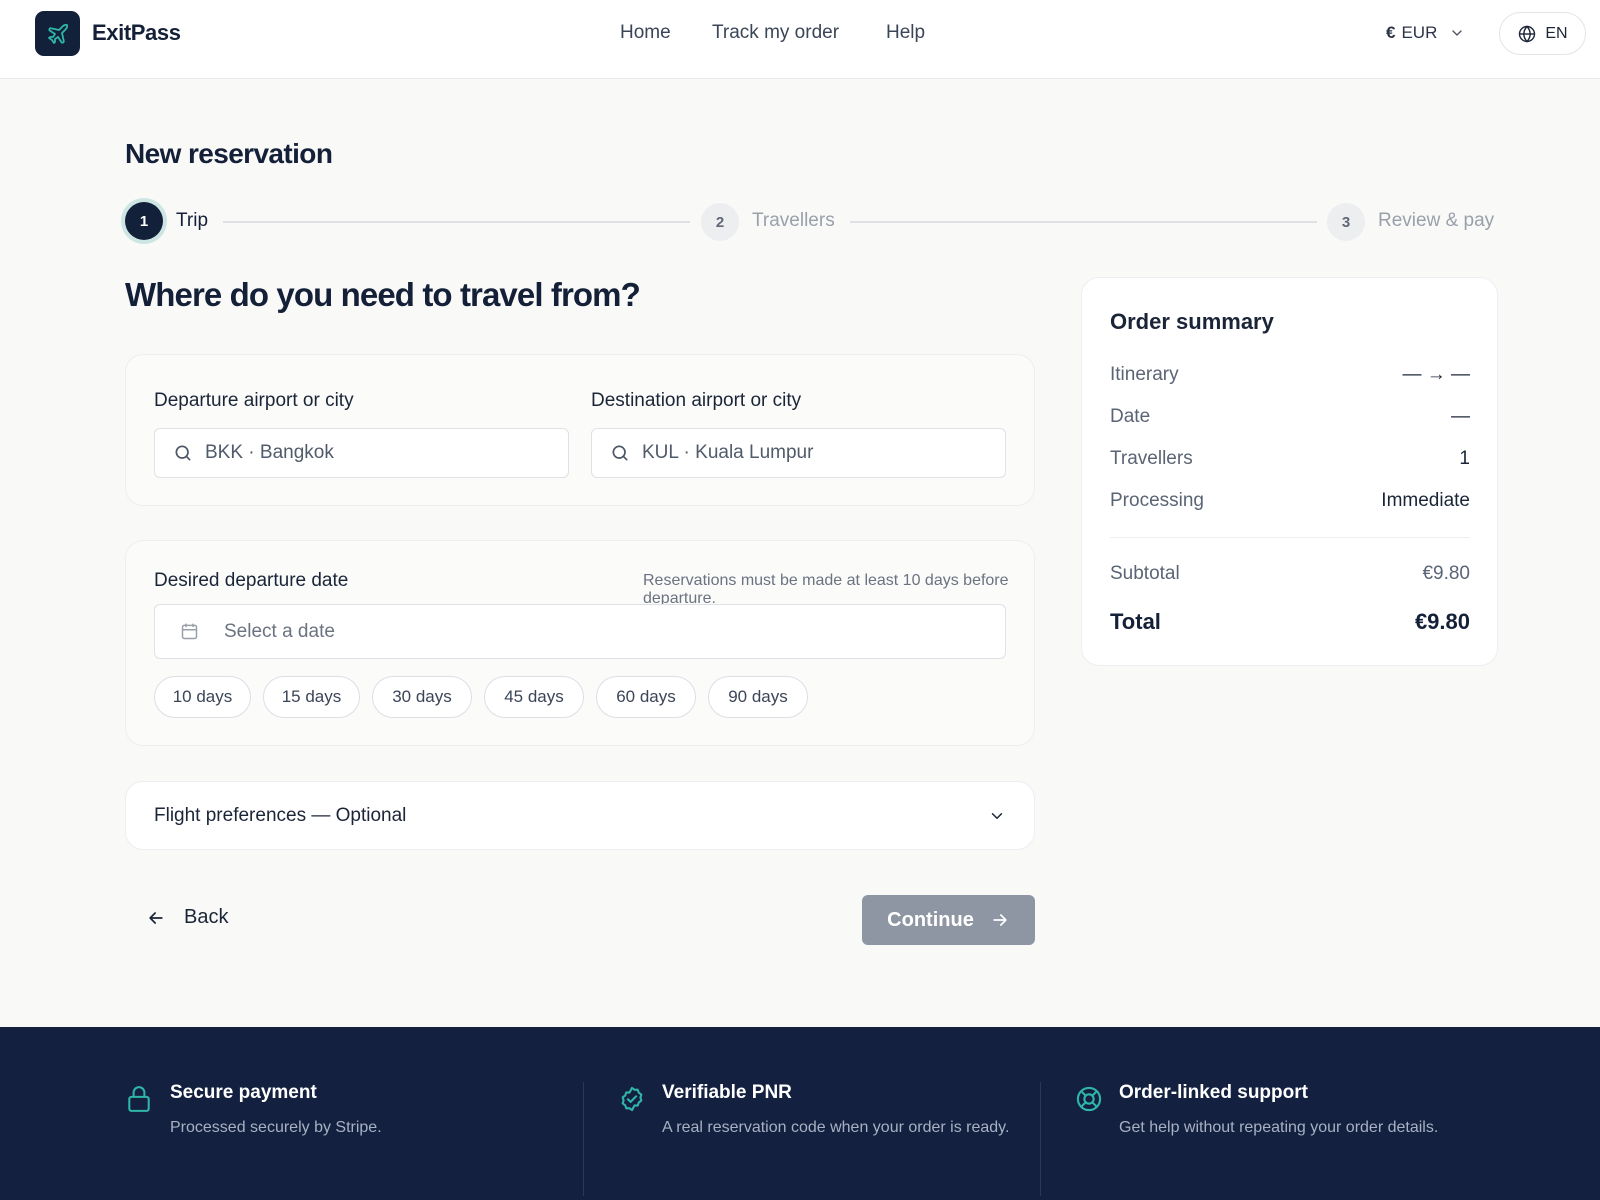 This screenshot has height=1200, width=1600. What do you see at coordinates (758, 697) in the screenshot?
I see `date-chip-90: 90 days` at bounding box center [758, 697].